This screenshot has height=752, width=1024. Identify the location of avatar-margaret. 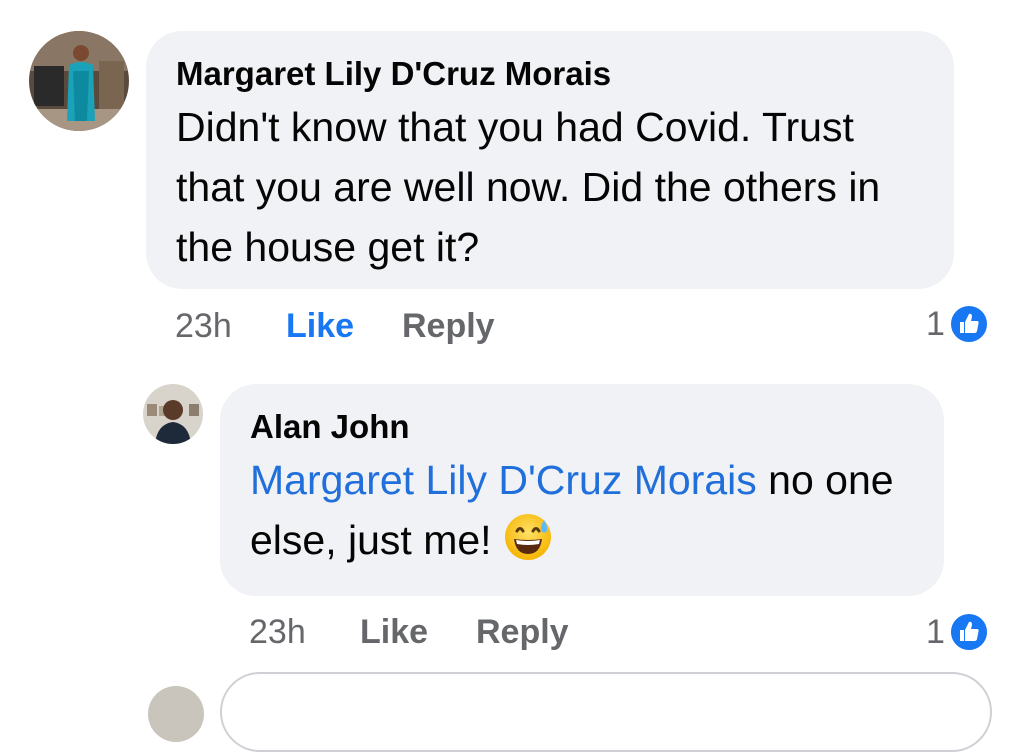
(79, 81).